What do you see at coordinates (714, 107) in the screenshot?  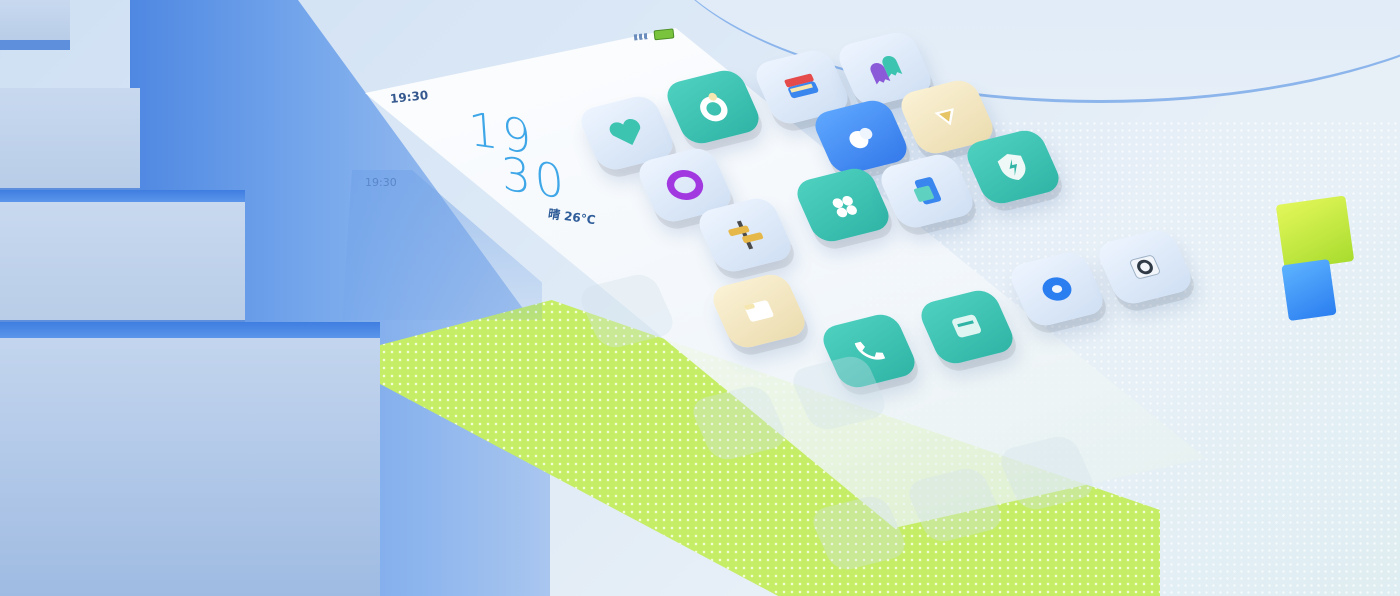 I see `ring-icon` at bounding box center [714, 107].